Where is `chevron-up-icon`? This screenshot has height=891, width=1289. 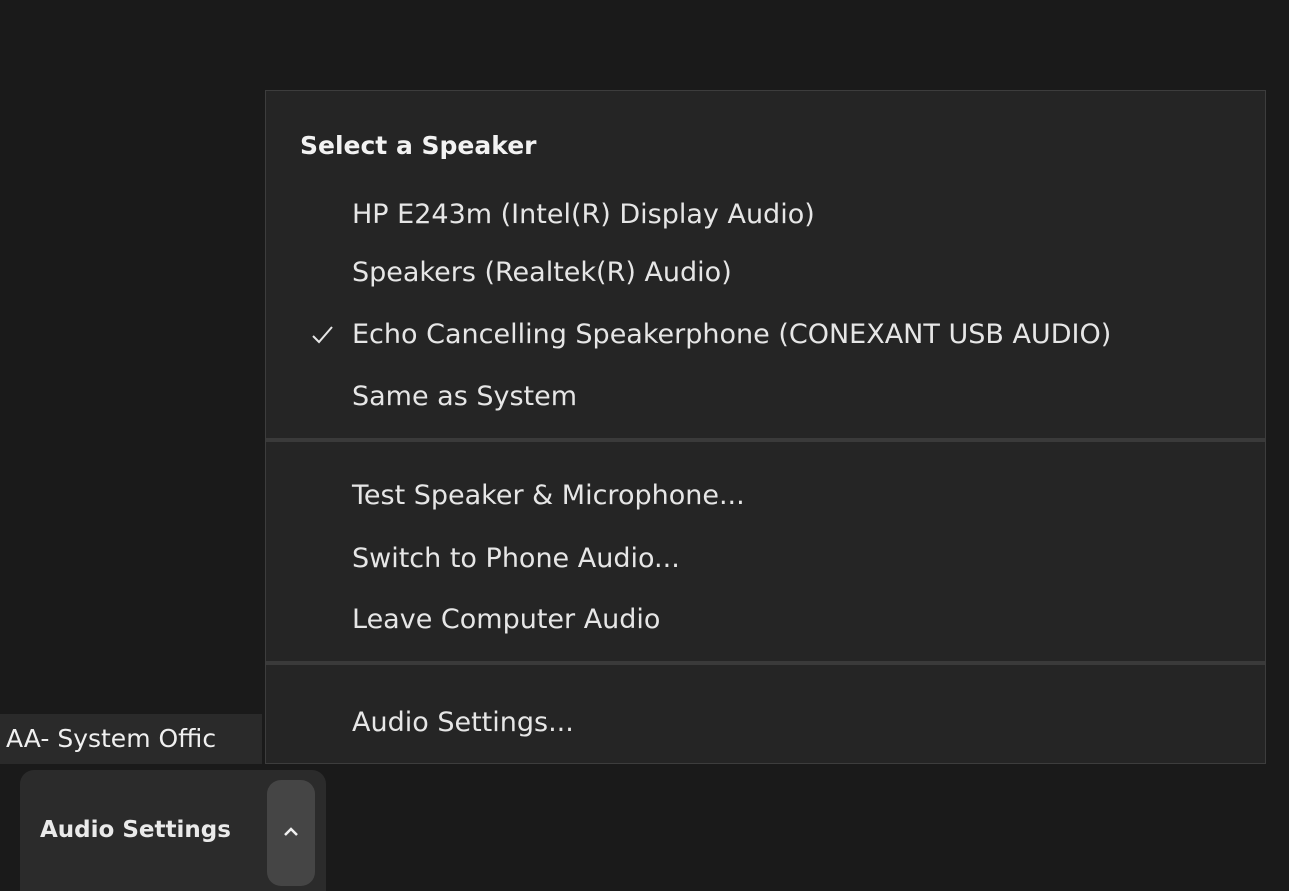 chevron-up-icon is located at coordinates (291, 833).